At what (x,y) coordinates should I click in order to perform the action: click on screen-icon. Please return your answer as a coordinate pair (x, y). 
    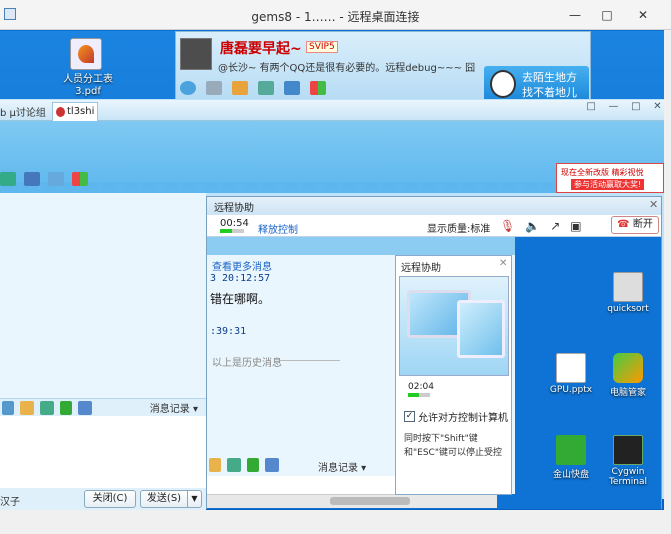
    Looking at the image, I should click on (292, 88).